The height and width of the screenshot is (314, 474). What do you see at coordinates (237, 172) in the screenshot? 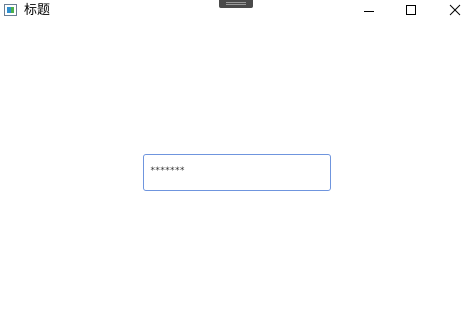
I see `password-input: *******` at bounding box center [237, 172].